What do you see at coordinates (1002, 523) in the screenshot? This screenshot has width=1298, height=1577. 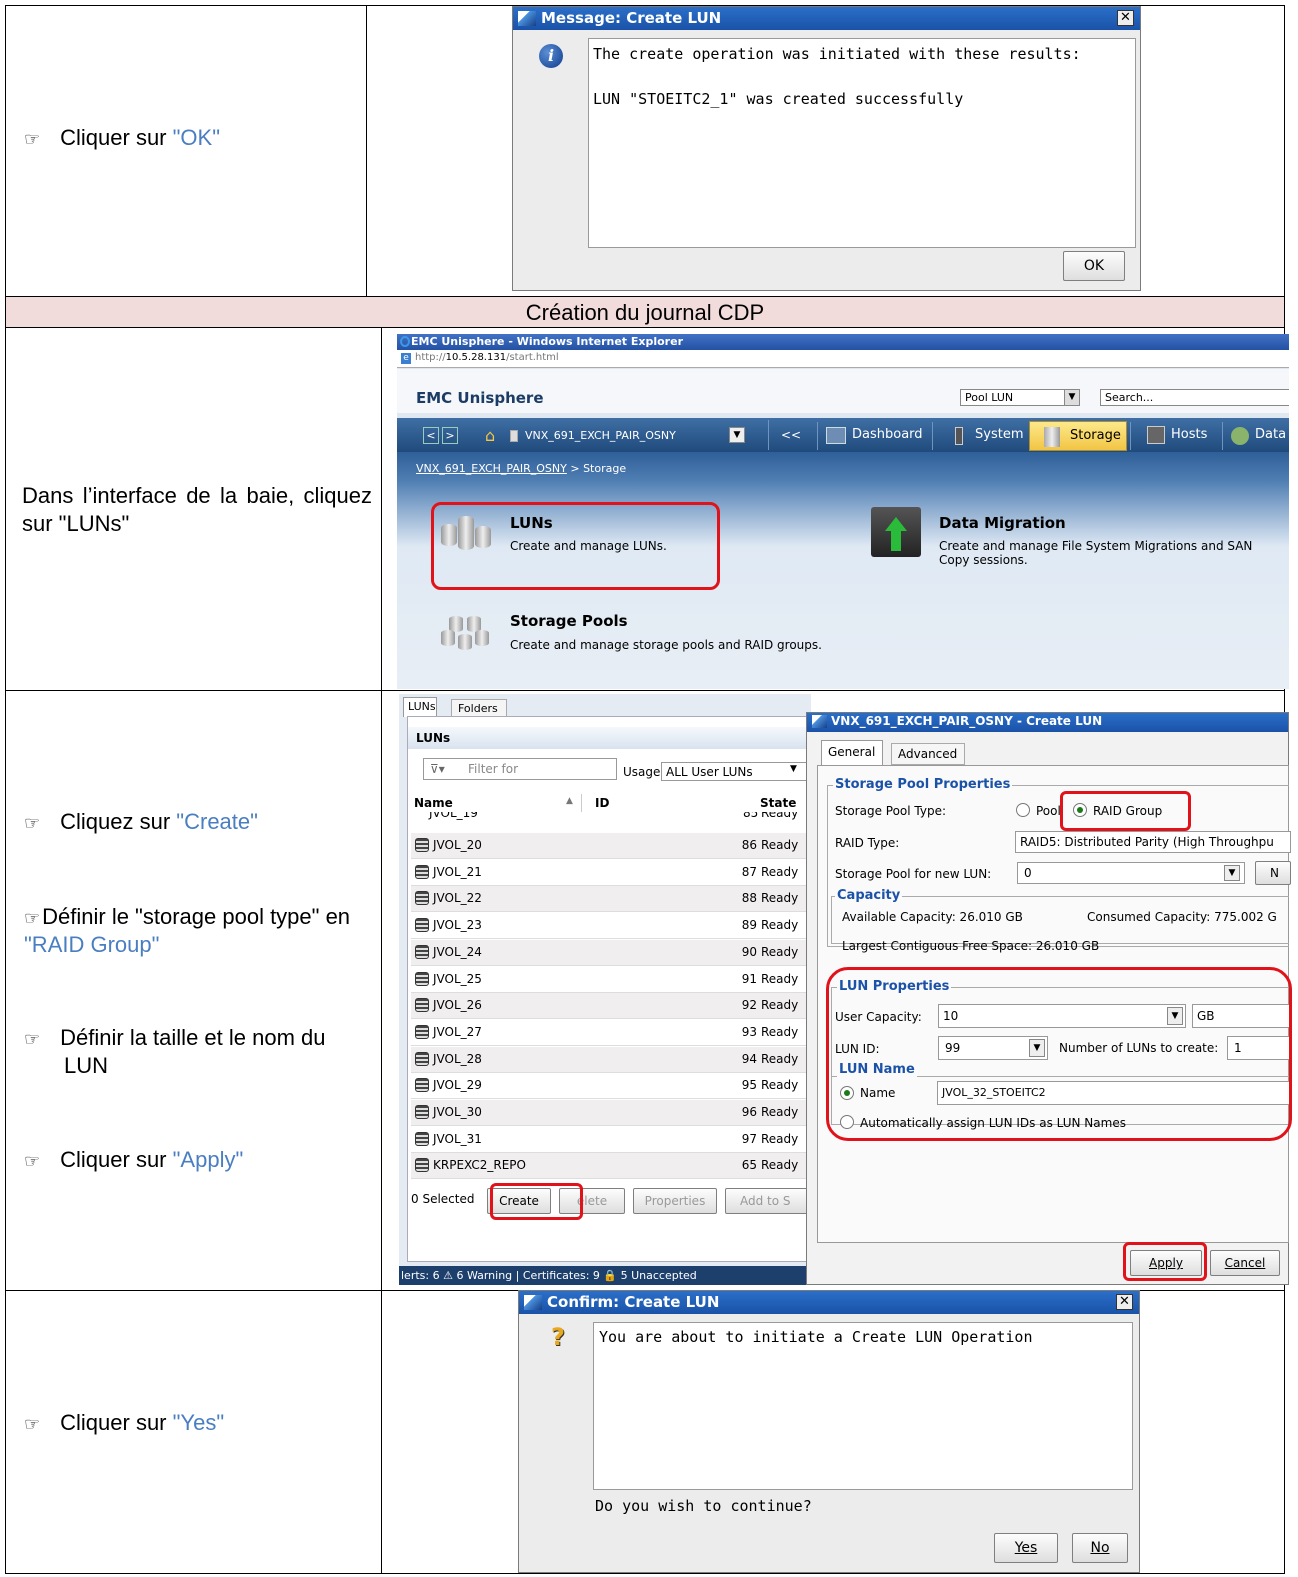 I see `data-migration-link: Data Migration` at bounding box center [1002, 523].